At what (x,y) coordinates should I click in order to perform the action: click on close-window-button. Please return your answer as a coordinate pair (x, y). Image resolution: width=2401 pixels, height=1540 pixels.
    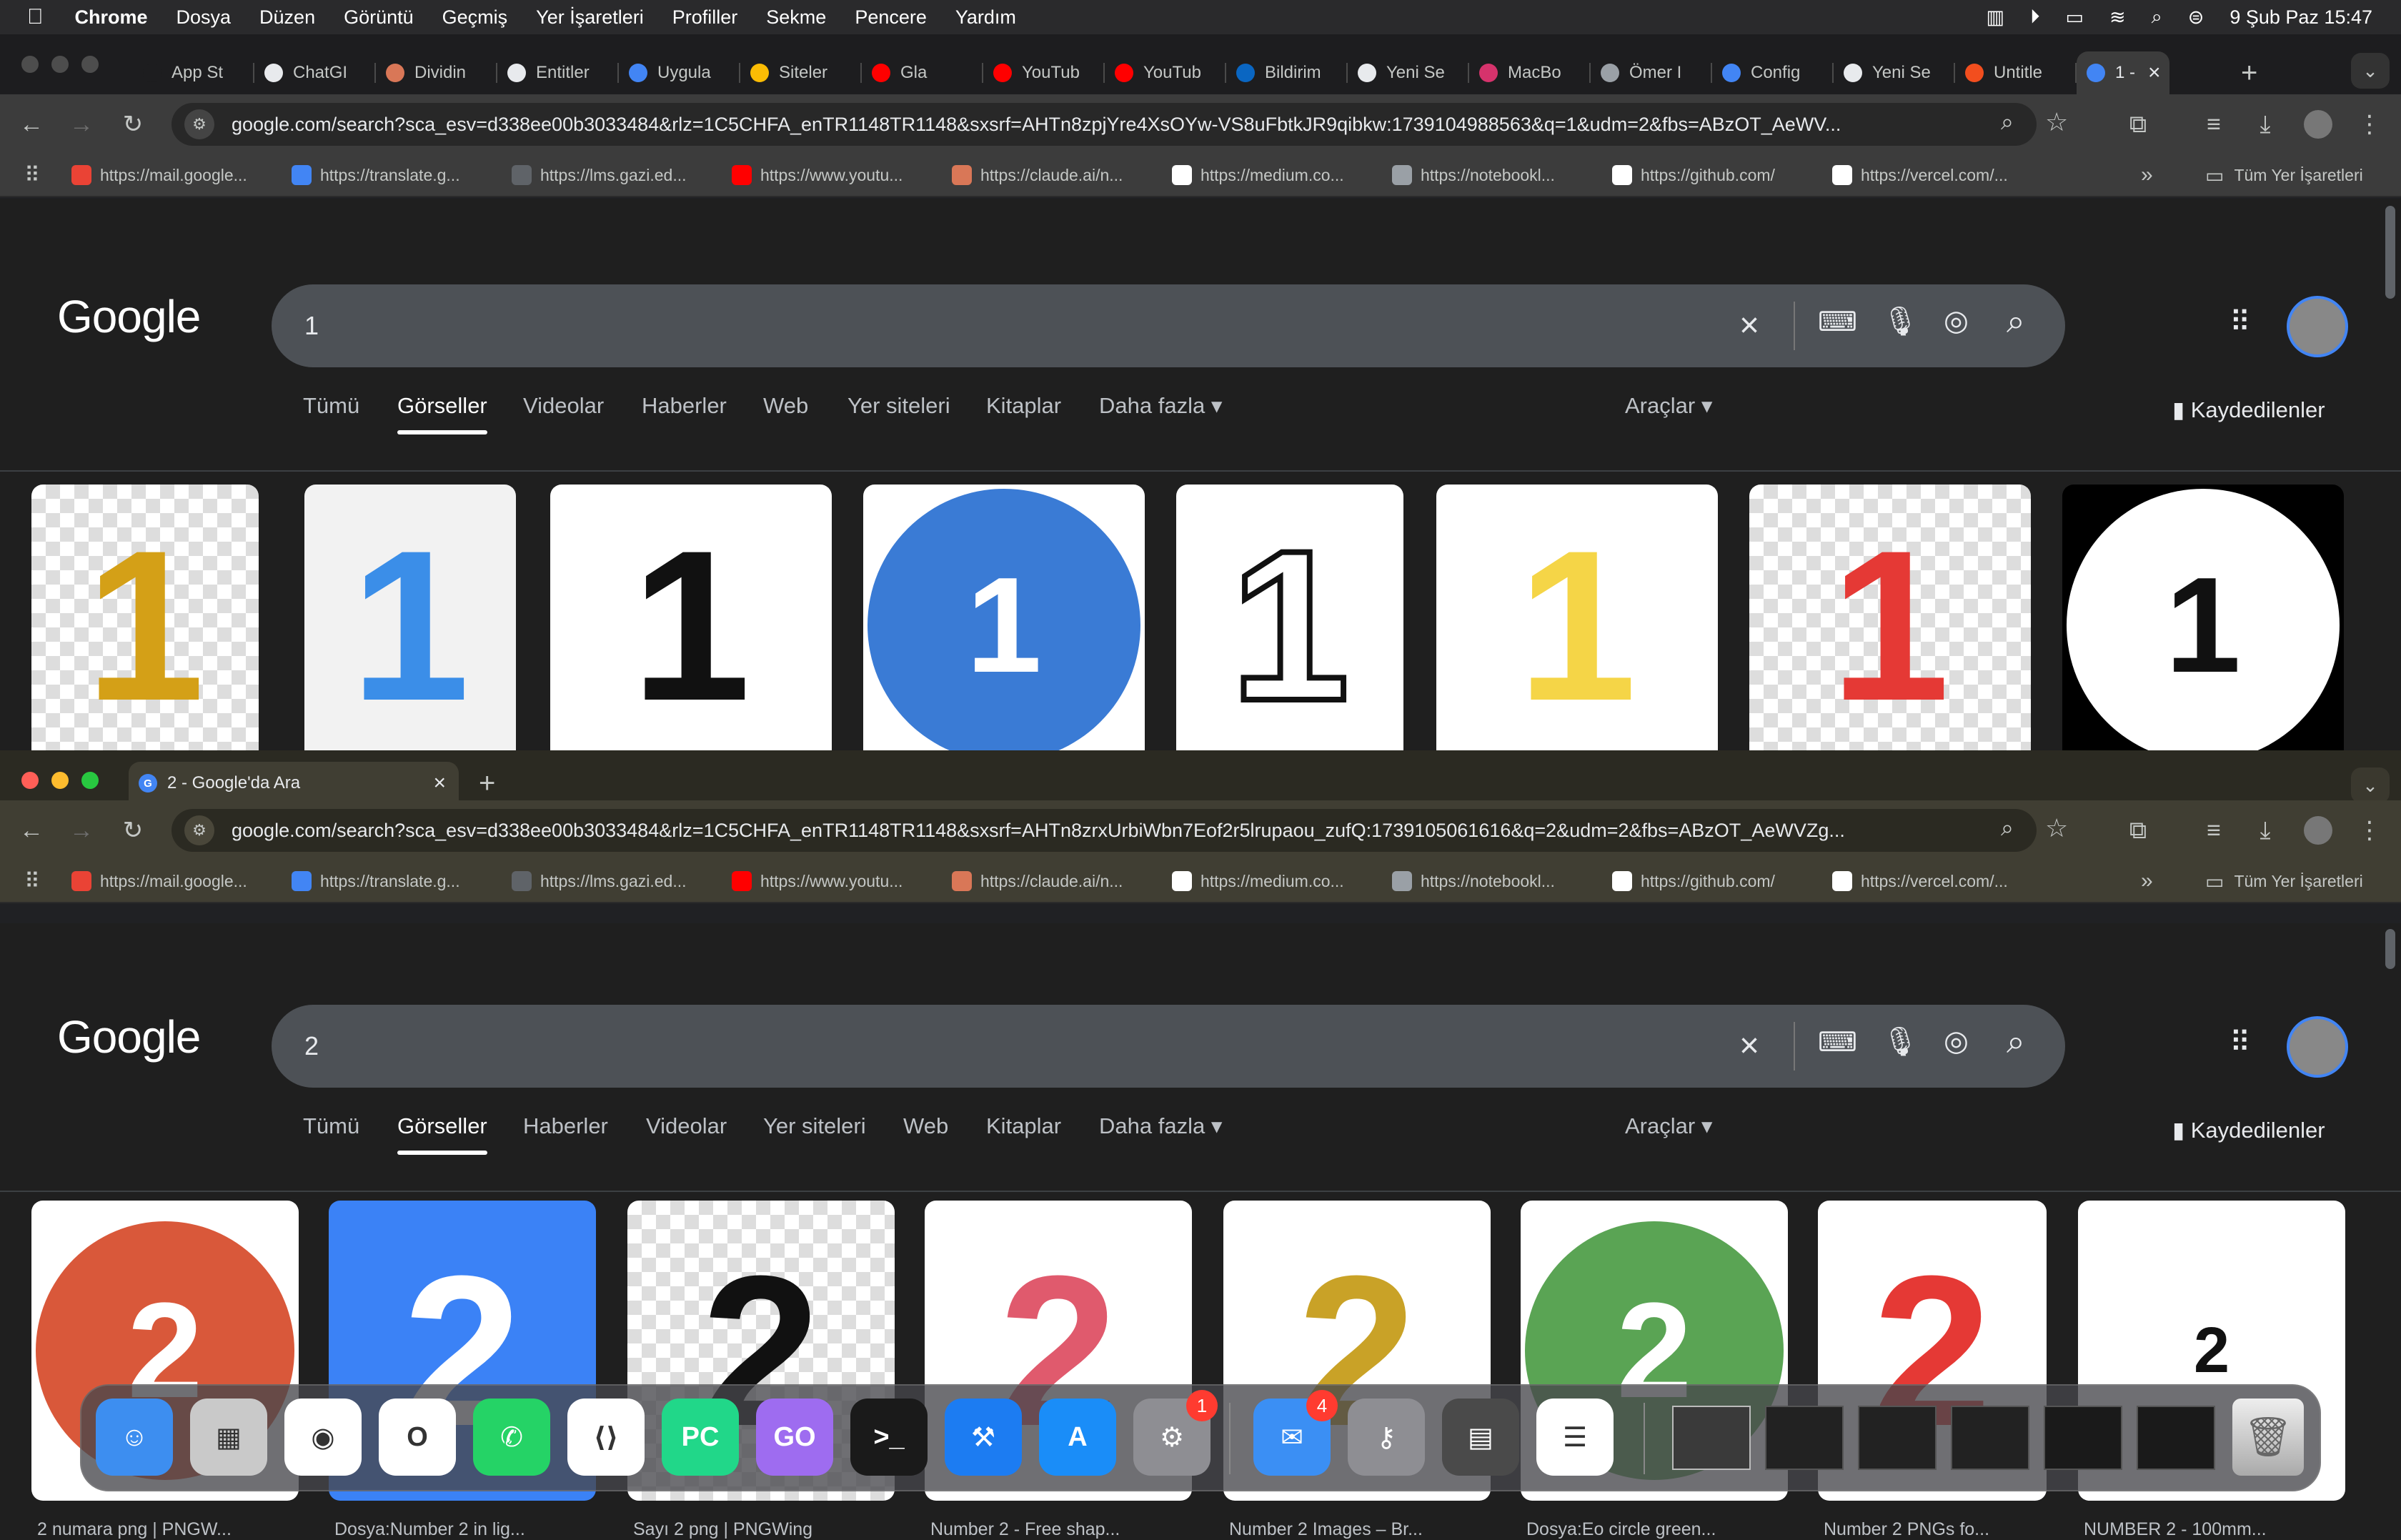
    Looking at the image, I should click on (30, 780).